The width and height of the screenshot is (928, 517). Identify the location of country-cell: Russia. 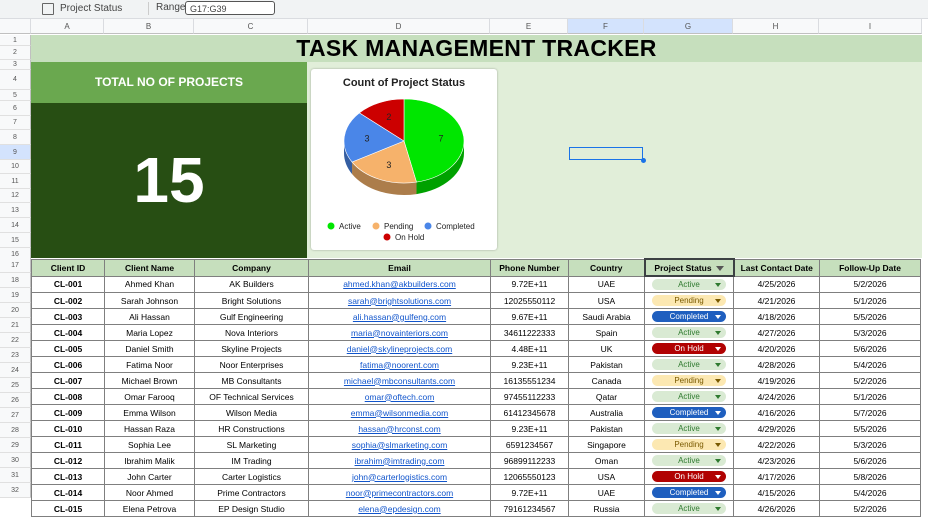
(606, 508).